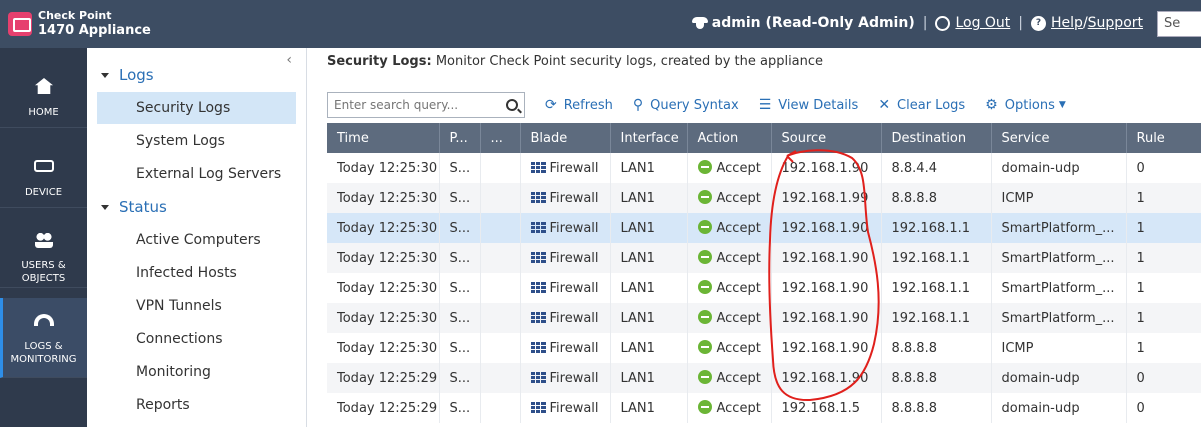 The image size is (1201, 427). I want to click on options-button: ⚙ Options ▼, so click(1025, 105).